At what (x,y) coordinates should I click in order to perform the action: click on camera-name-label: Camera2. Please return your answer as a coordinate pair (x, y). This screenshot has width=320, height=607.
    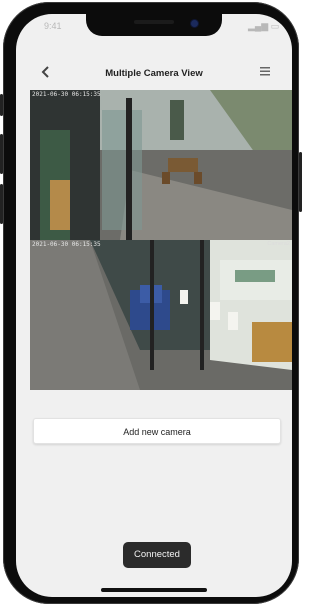
    Looking at the image, I should click on (278, 244).